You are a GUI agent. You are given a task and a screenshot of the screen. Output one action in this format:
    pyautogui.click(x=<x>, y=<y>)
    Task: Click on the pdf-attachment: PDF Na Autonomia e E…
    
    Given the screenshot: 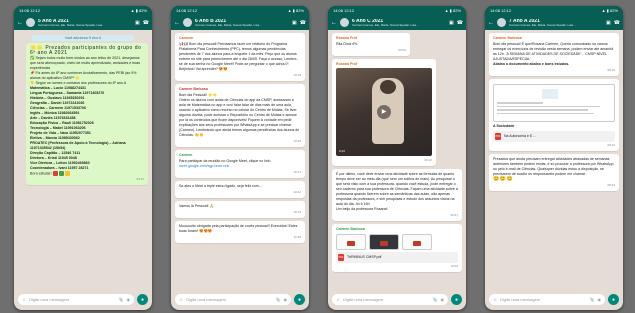 What is the action you would take?
    pyautogui.click(x=554, y=136)
    